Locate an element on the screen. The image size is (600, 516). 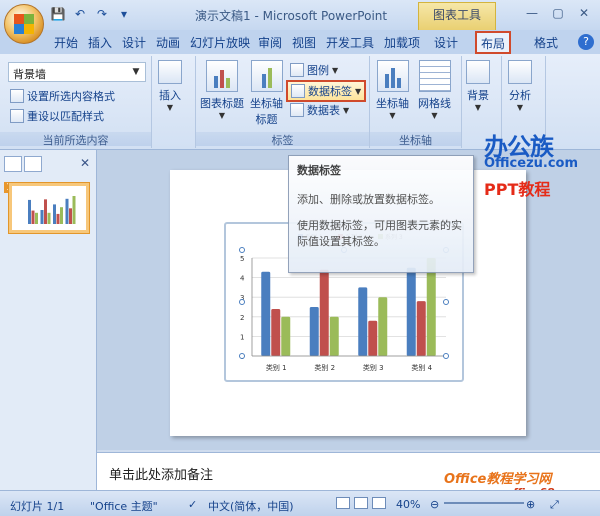
chart-title-icon is located at coordinates (222, 76).